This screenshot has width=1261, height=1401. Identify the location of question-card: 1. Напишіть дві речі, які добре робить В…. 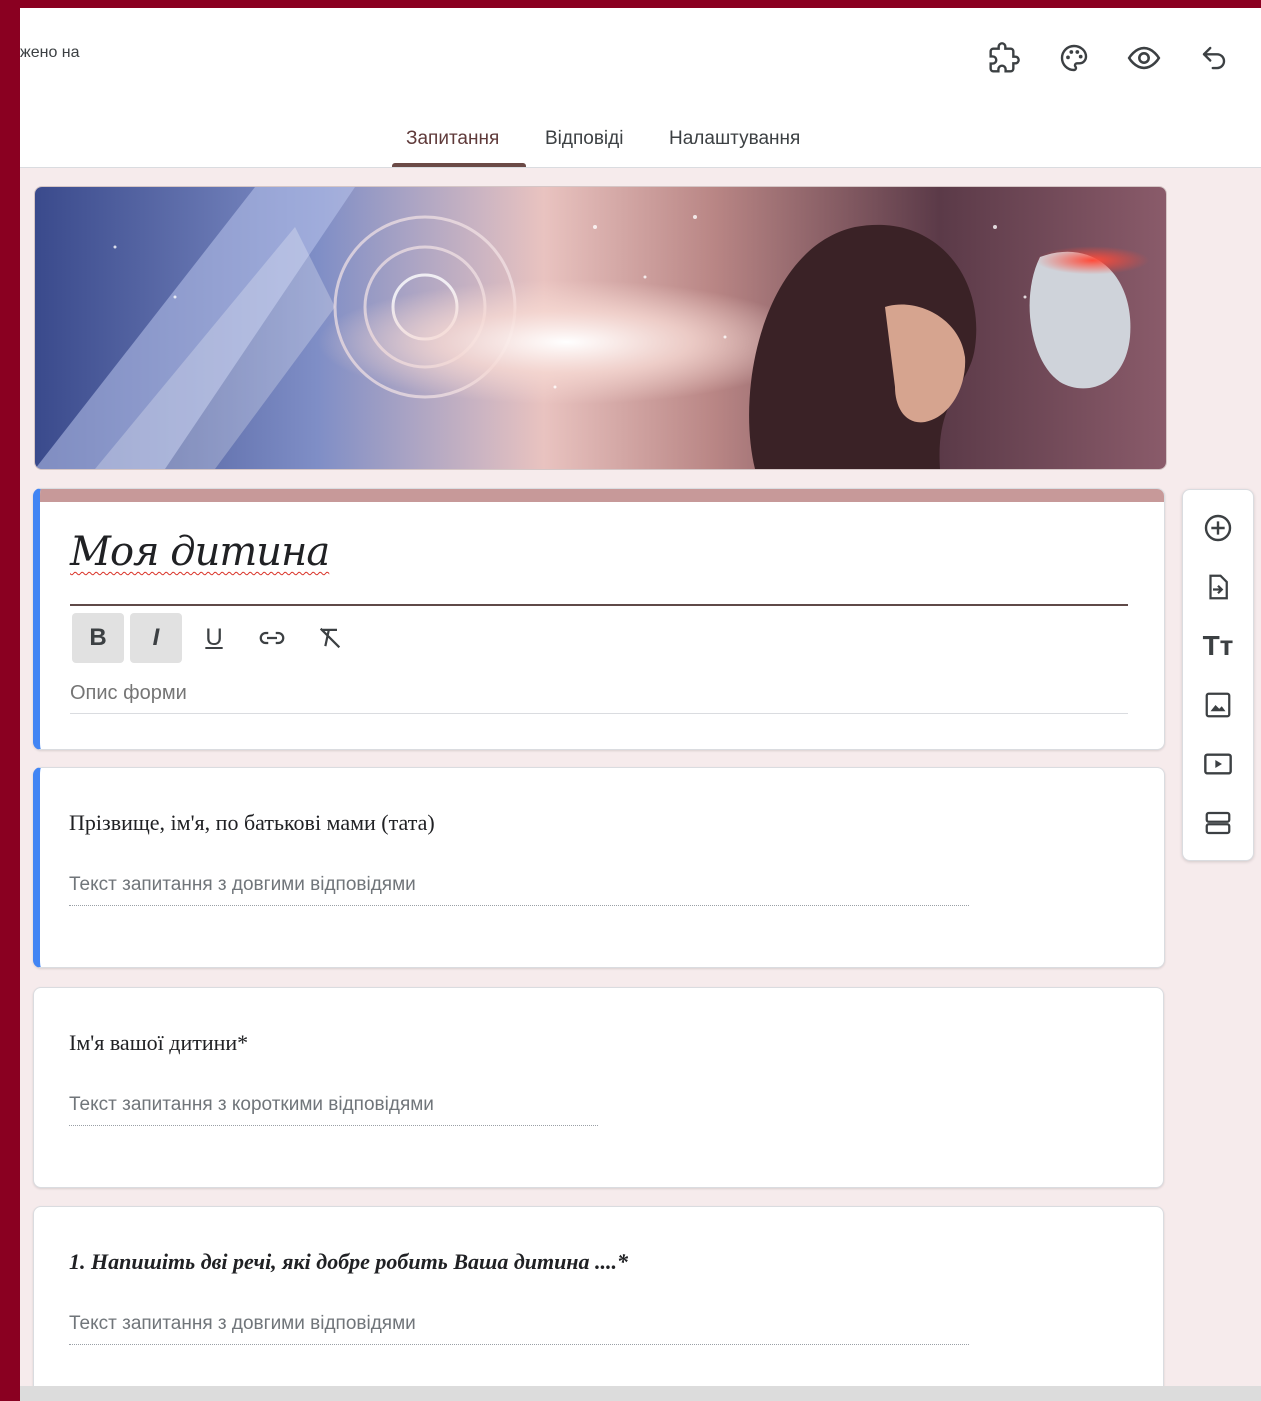
(598, 1303).